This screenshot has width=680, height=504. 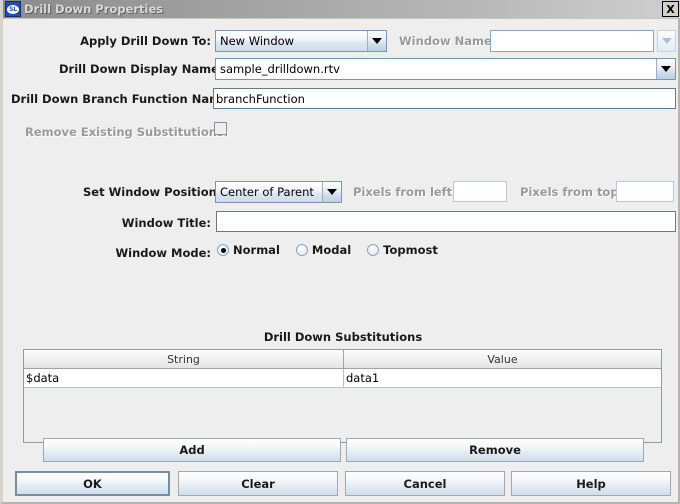 I want to click on apply-drill-down-combo: New Window, so click(x=301, y=41).